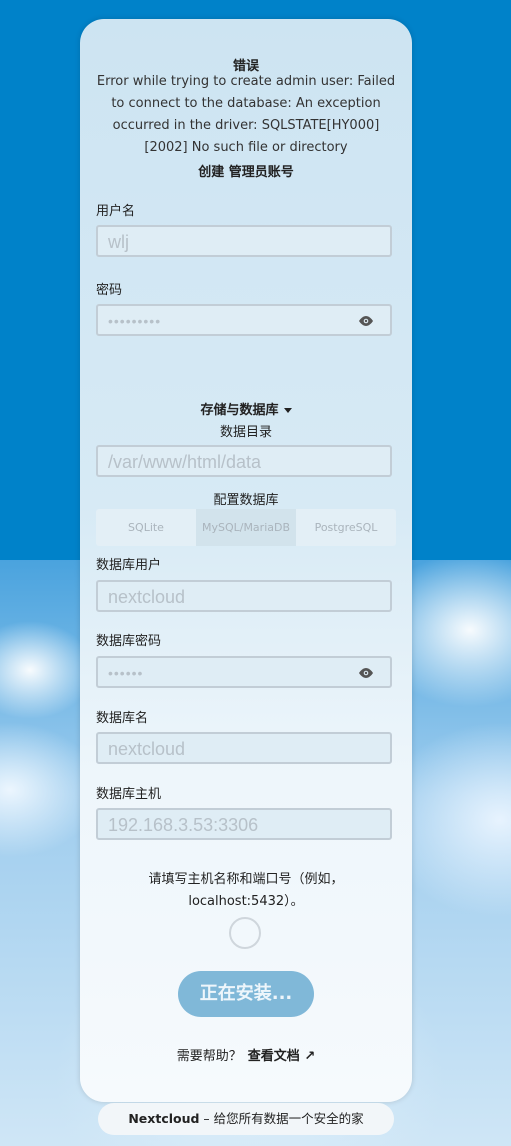  Describe the element at coordinates (244, 596) in the screenshot. I see `db-user-input: nextcloud` at that location.